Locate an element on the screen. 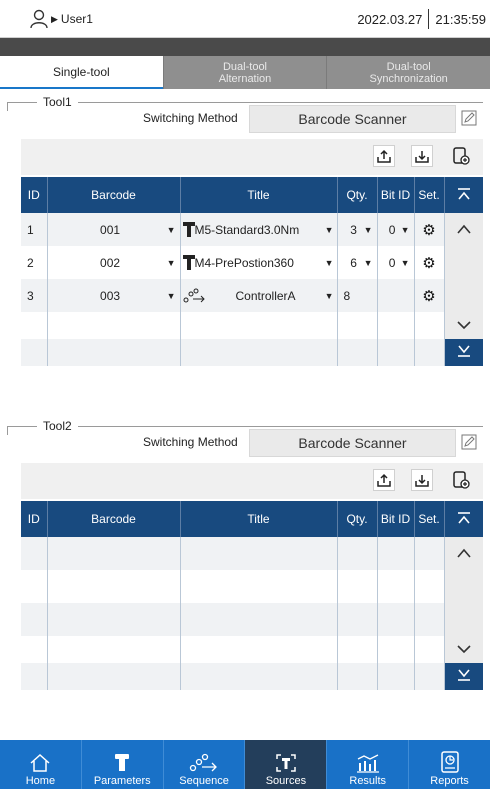 This screenshot has height=789, width=490. screw-icon is located at coordinates (122, 762).